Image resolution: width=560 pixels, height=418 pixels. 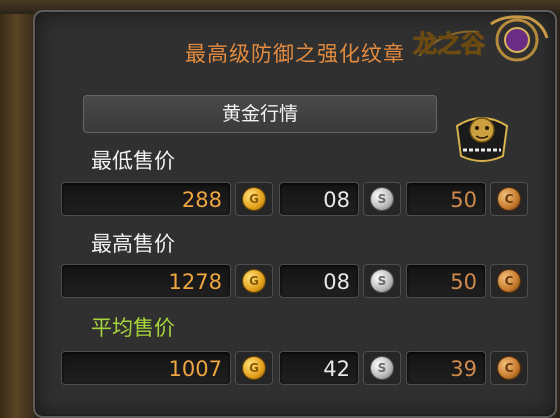 What do you see at coordinates (482, 139) in the screenshot?
I see `lion-crest-icon` at bounding box center [482, 139].